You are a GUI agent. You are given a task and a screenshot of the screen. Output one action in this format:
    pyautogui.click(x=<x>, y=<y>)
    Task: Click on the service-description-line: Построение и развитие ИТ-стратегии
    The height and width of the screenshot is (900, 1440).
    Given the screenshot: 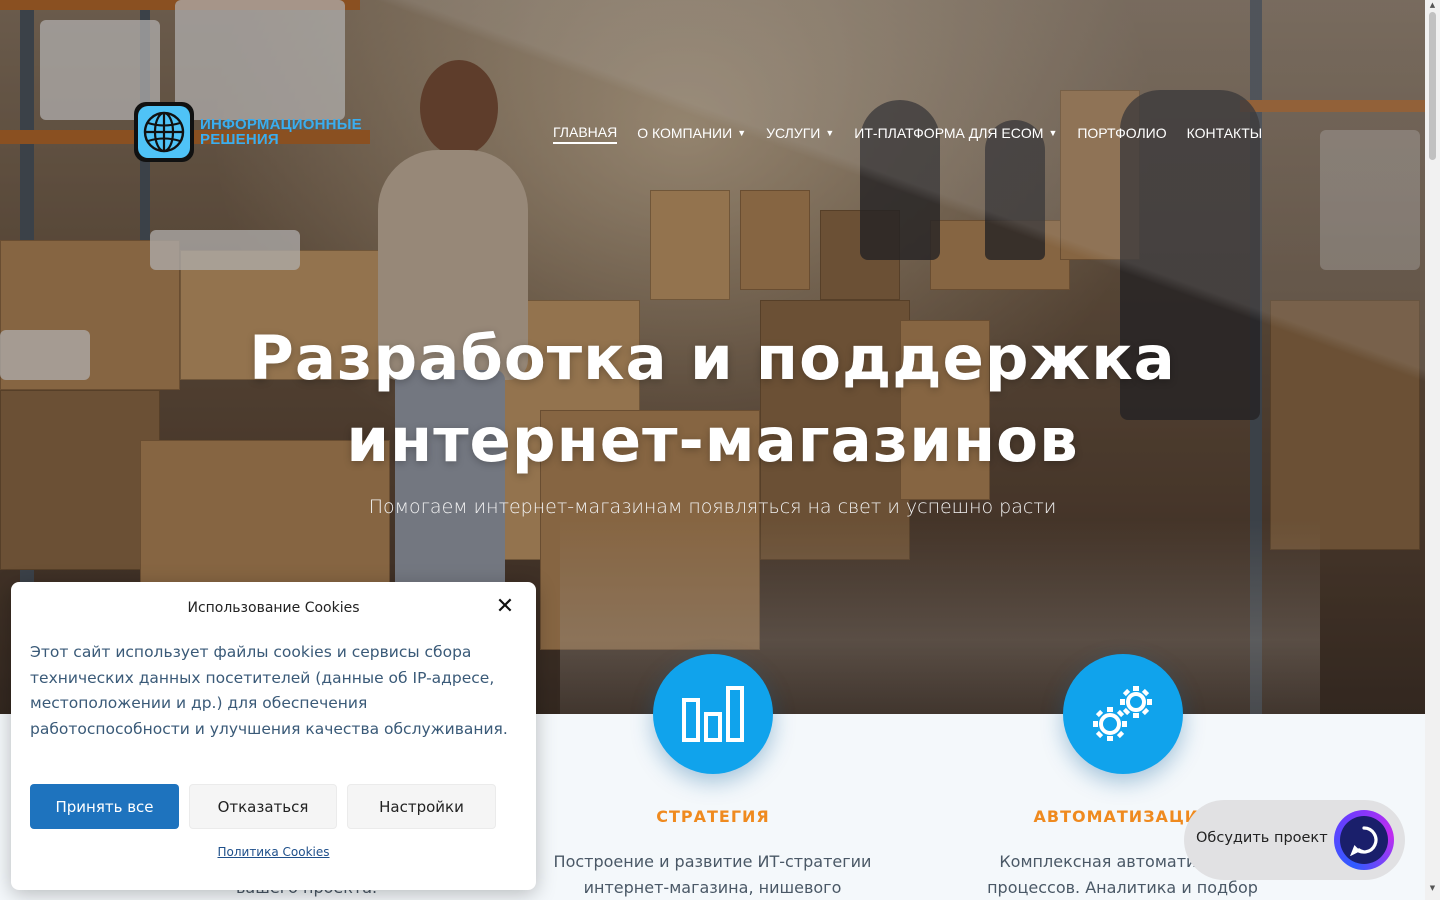 What is the action you would take?
    pyautogui.click(x=712, y=861)
    